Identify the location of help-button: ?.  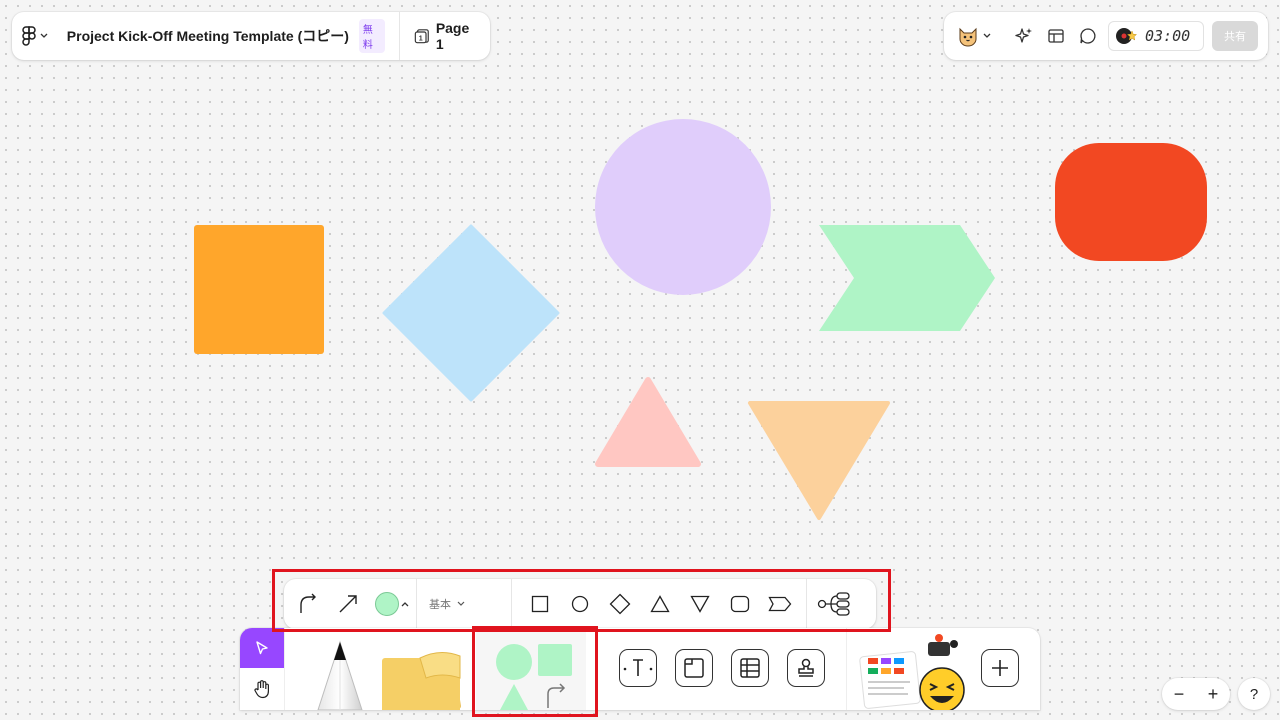
(1254, 694).